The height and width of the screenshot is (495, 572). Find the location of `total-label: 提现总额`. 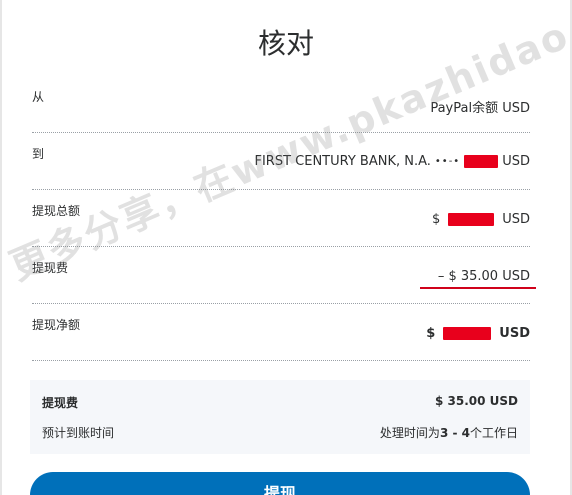

total-label: 提现总额 is located at coordinates (56, 211).